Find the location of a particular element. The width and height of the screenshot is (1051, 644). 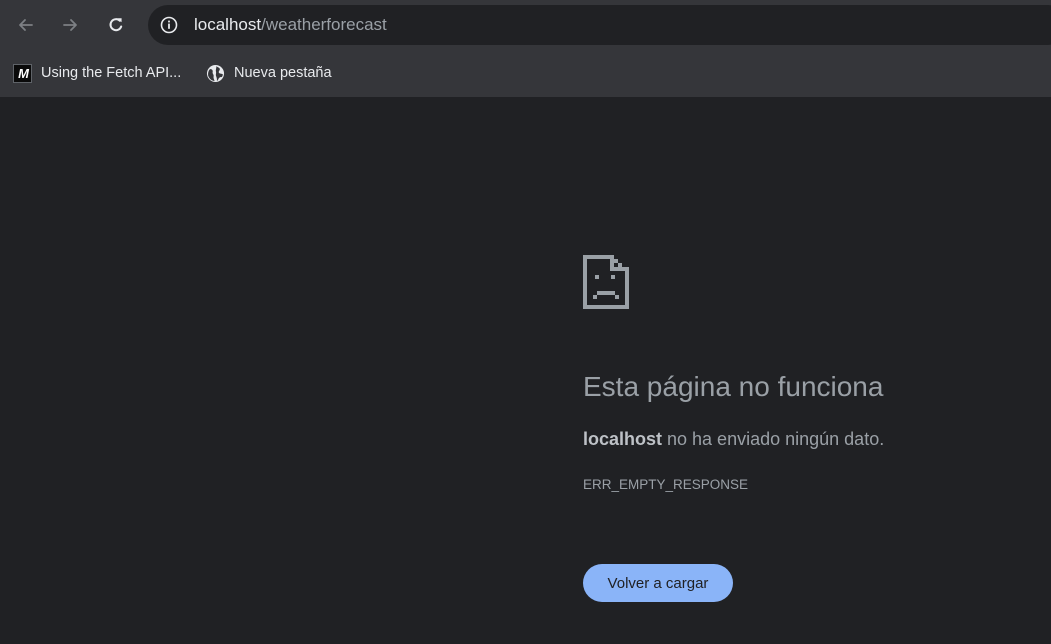

reload-button is located at coordinates (116, 25).